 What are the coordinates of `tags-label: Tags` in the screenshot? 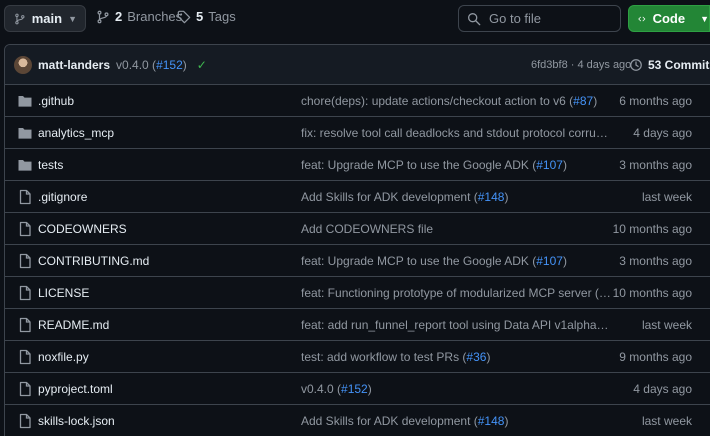 It's located at (222, 16).